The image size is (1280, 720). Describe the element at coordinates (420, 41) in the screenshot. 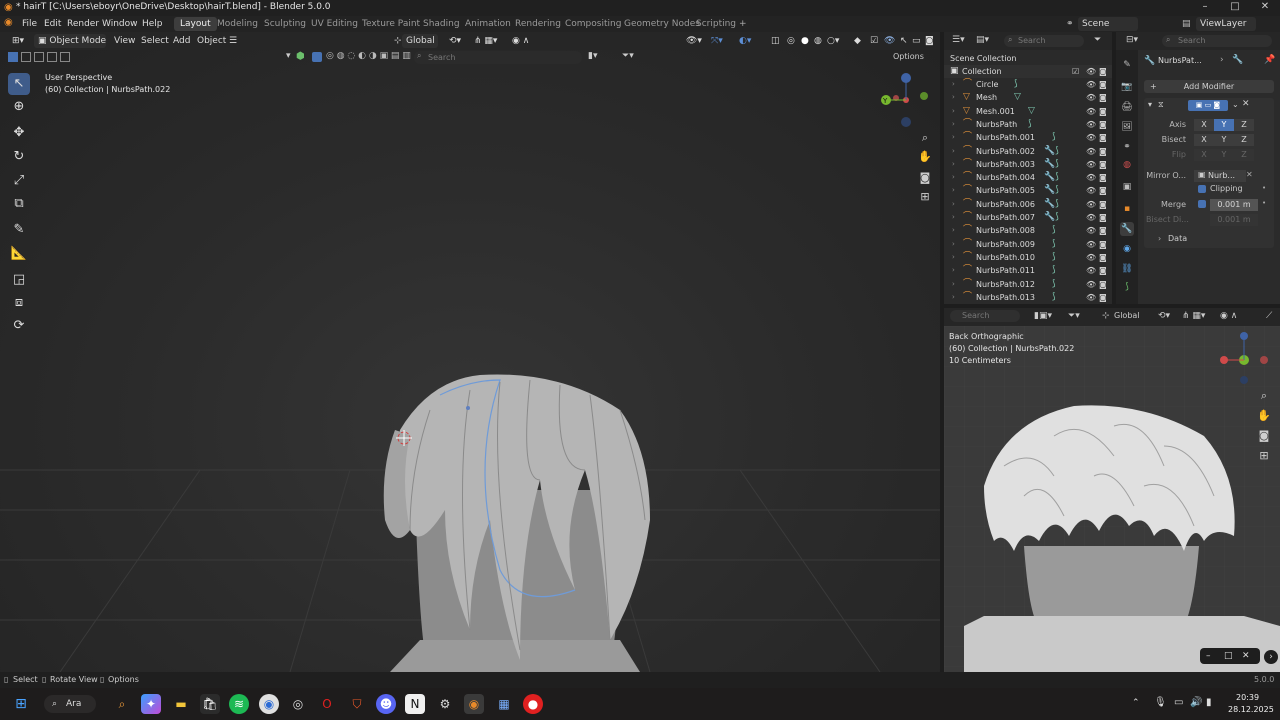

I see `transform-orientation: Global` at that location.